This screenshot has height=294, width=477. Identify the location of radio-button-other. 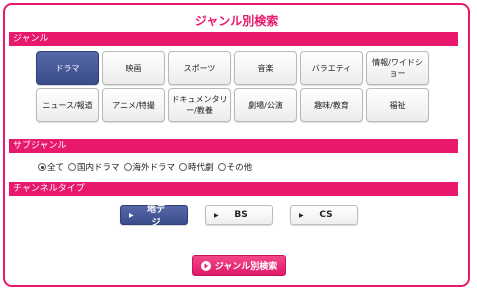
(221, 167).